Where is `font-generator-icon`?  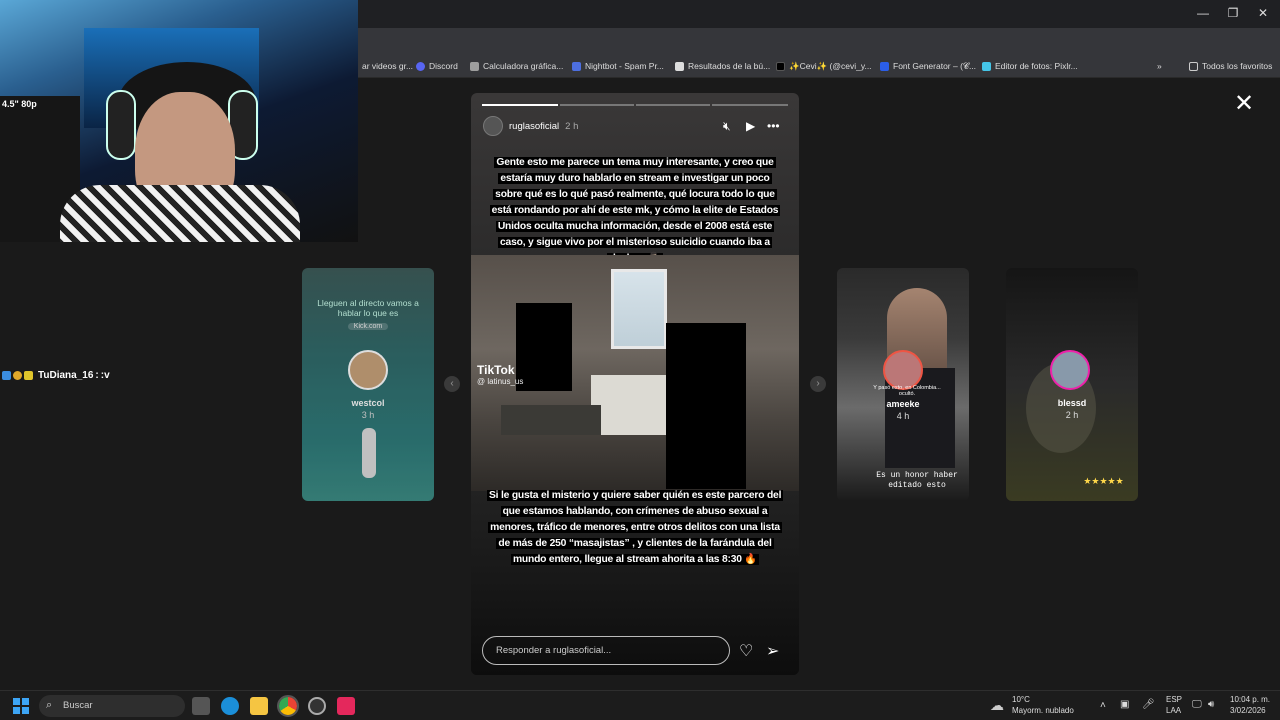 font-generator-icon is located at coordinates (884, 66).